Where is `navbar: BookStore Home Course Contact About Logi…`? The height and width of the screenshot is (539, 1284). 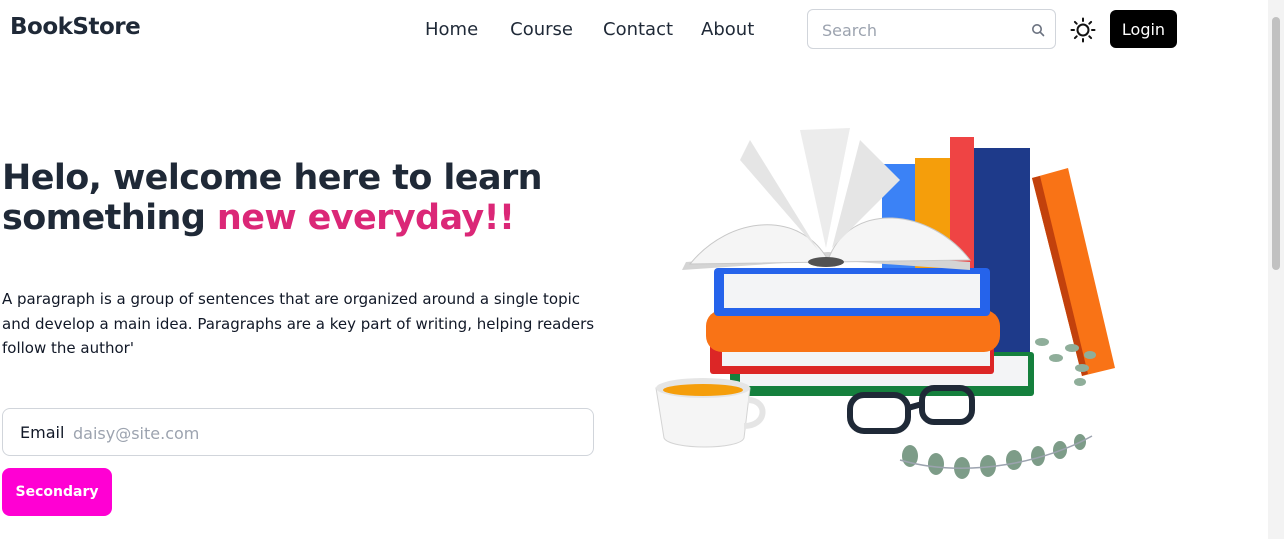 navbar: BookStore Home Course Contact About Logi… is located at coordinates (634, 30).